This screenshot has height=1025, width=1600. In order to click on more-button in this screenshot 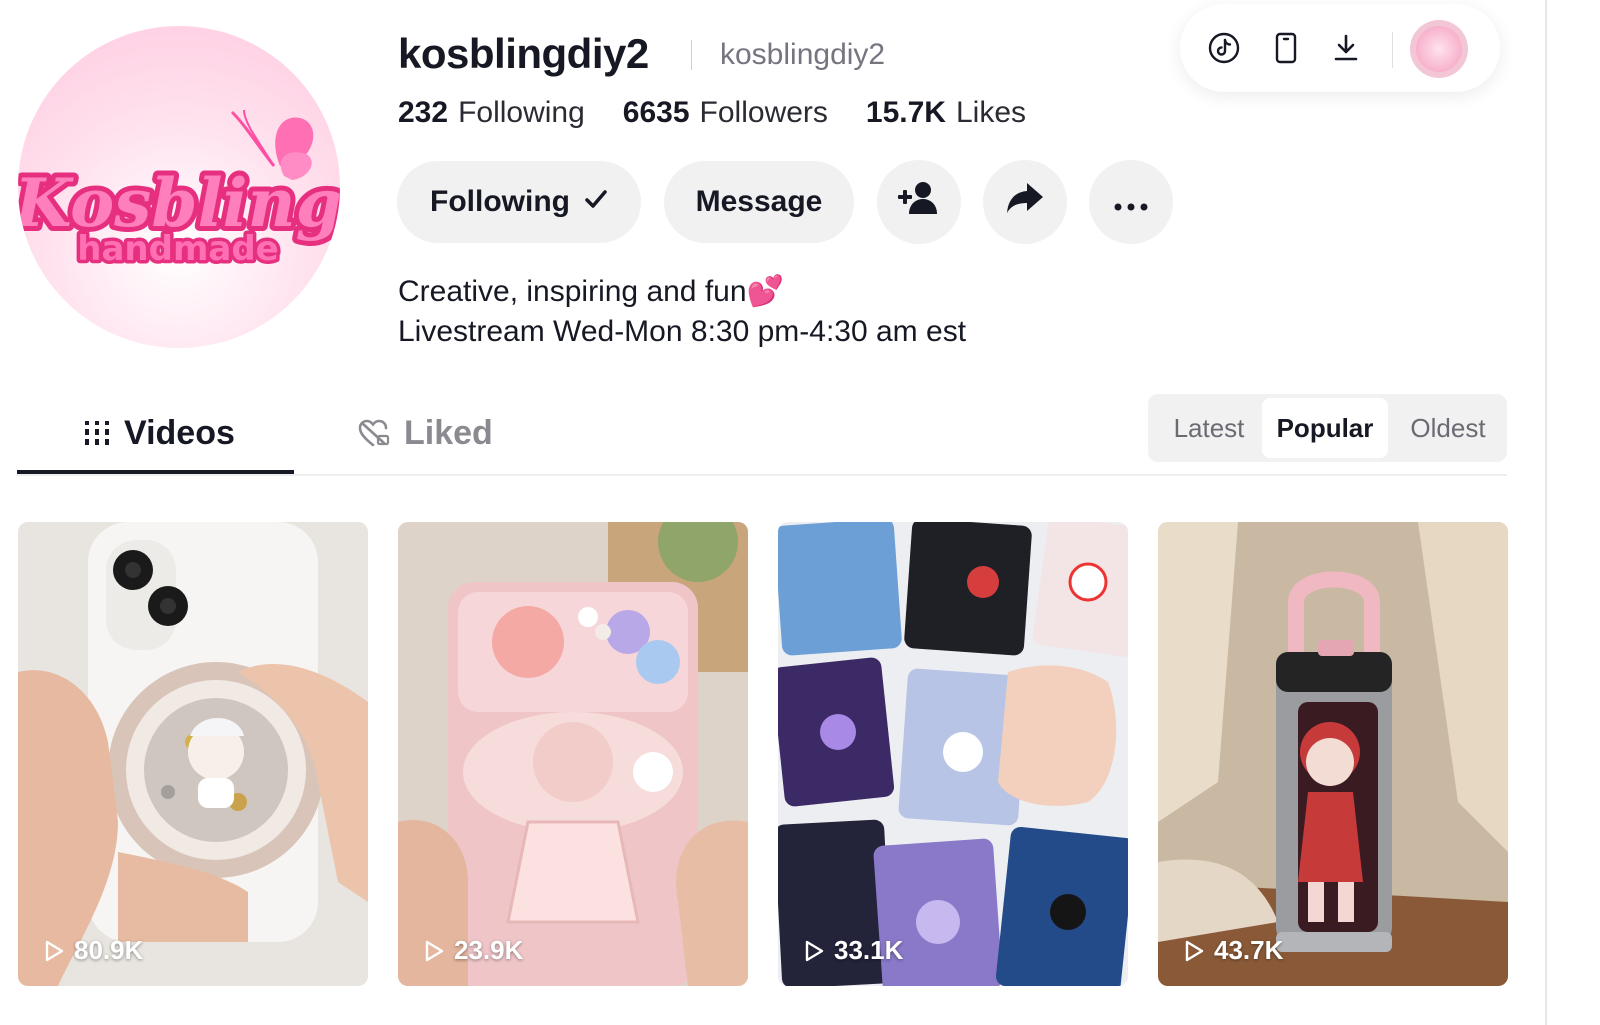, I will do `click(1131, 202)`.